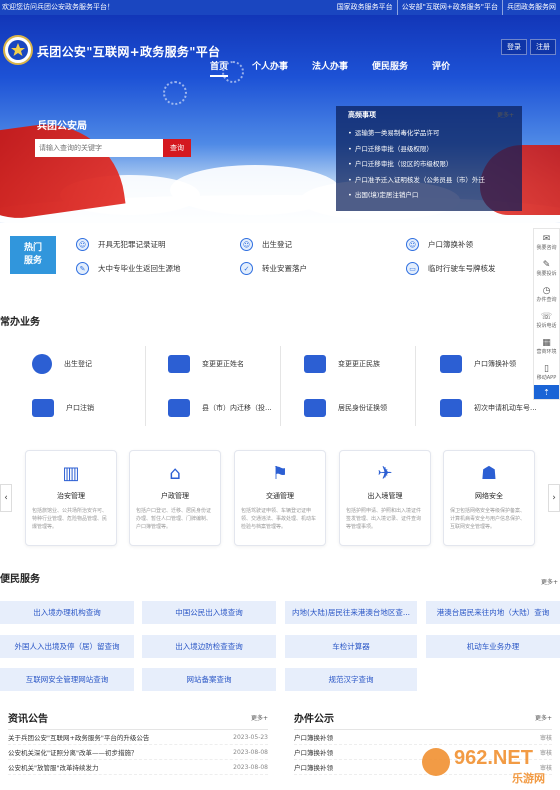 This screenshot has height=790, width=560. What do you see at coordinates (528, 778) in the screenshot?
I see `svg-text: 乐游网` at bounding box center [528, 778].